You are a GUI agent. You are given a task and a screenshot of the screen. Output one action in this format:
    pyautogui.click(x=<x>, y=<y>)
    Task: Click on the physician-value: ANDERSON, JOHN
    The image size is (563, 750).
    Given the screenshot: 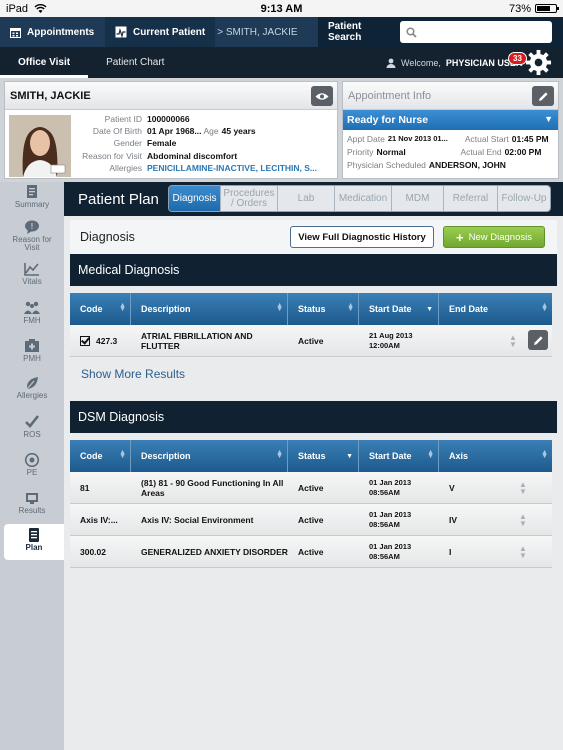 What is the action you would take?
    pyautogui.click(x=467, y=164)
    